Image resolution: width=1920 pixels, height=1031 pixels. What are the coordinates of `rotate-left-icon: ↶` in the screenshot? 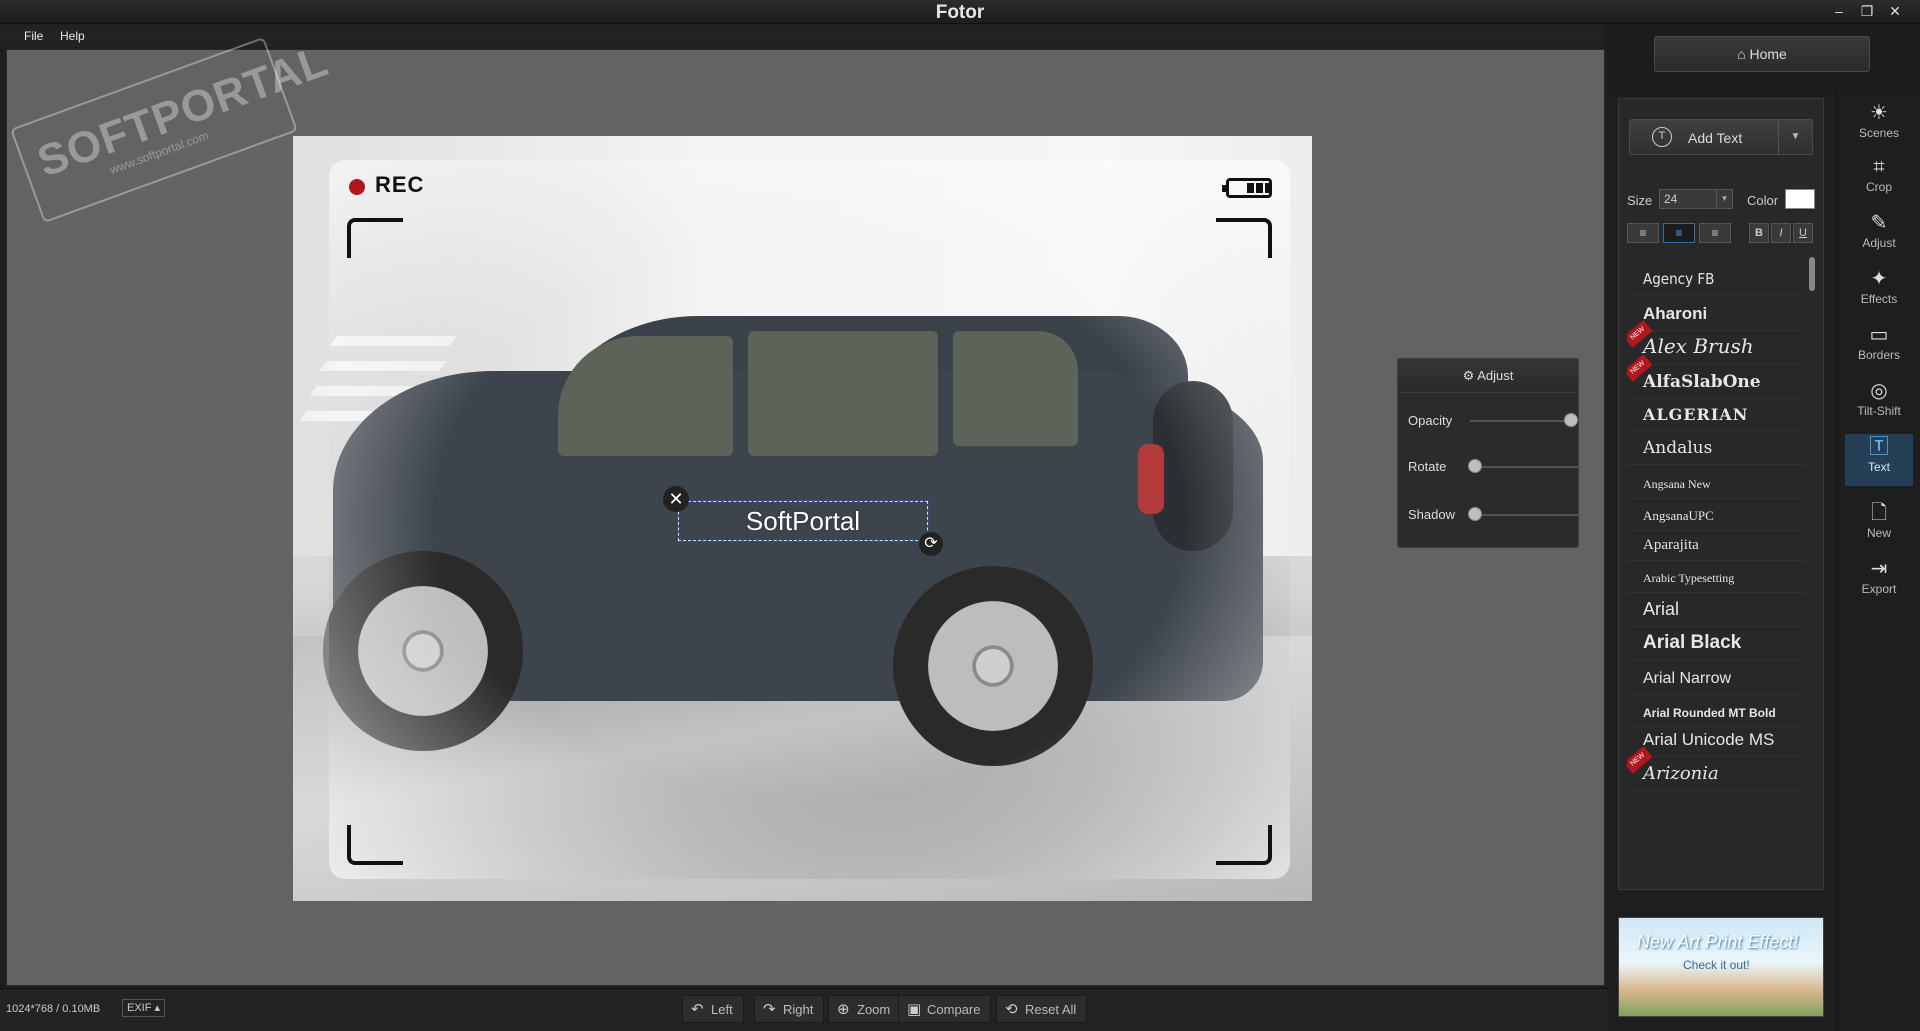 It's located at (697, 1009).